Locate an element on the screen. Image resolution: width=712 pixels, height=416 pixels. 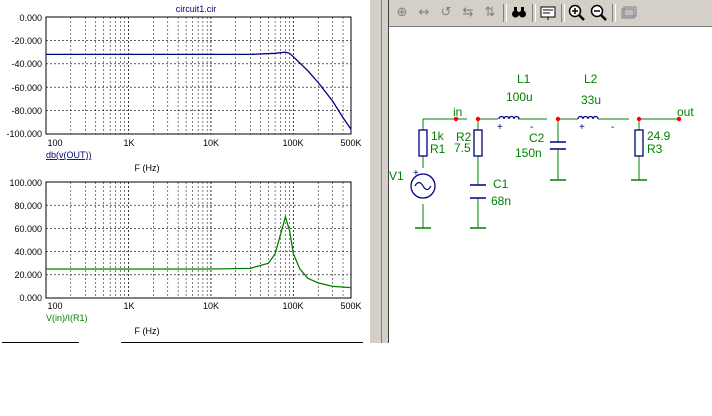
zoom-out-icon is located at coordinates (599, 13).